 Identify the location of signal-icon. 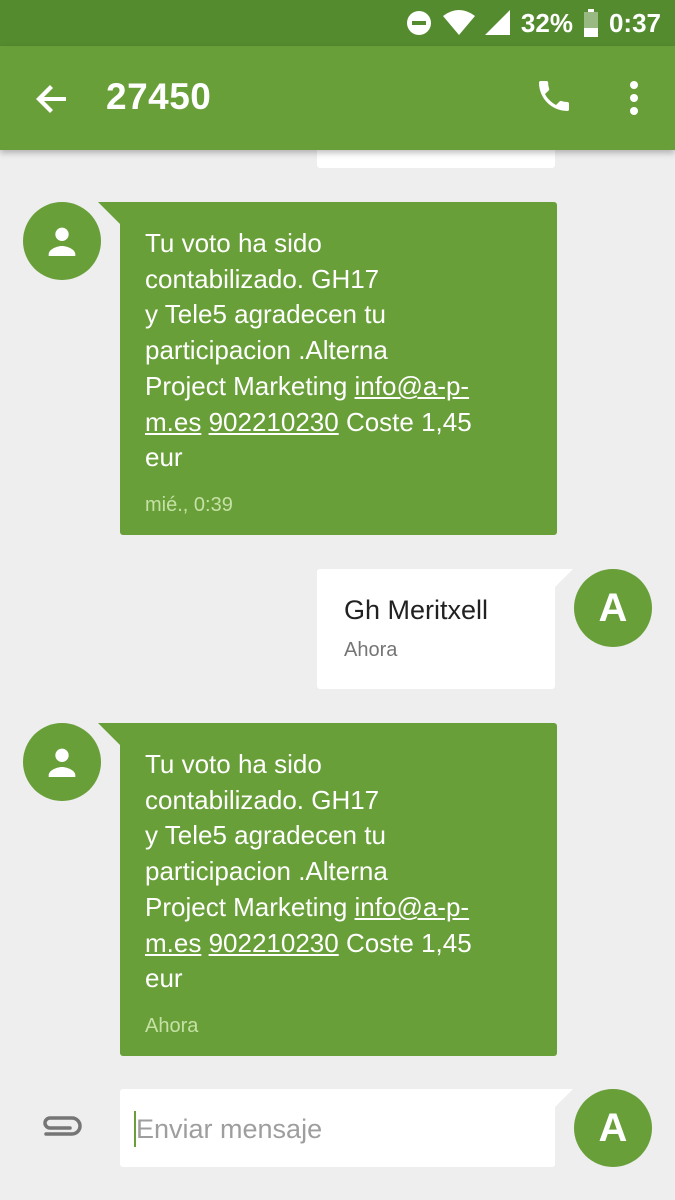
(497, 22).